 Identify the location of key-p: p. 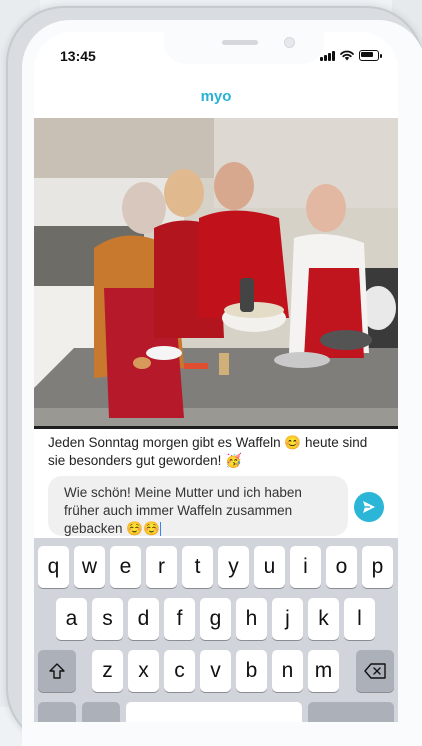
(377, 567).